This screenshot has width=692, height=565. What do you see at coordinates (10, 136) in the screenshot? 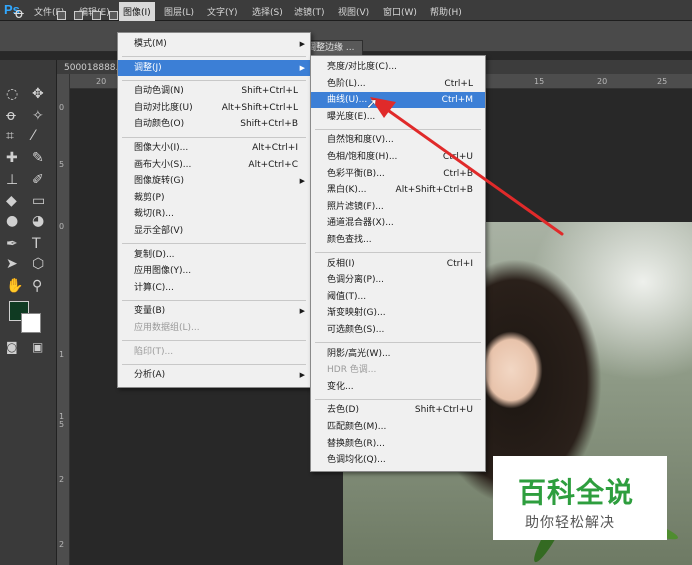
I see `crop-tool-icon: ⌗` at bounding box center [10, 136].